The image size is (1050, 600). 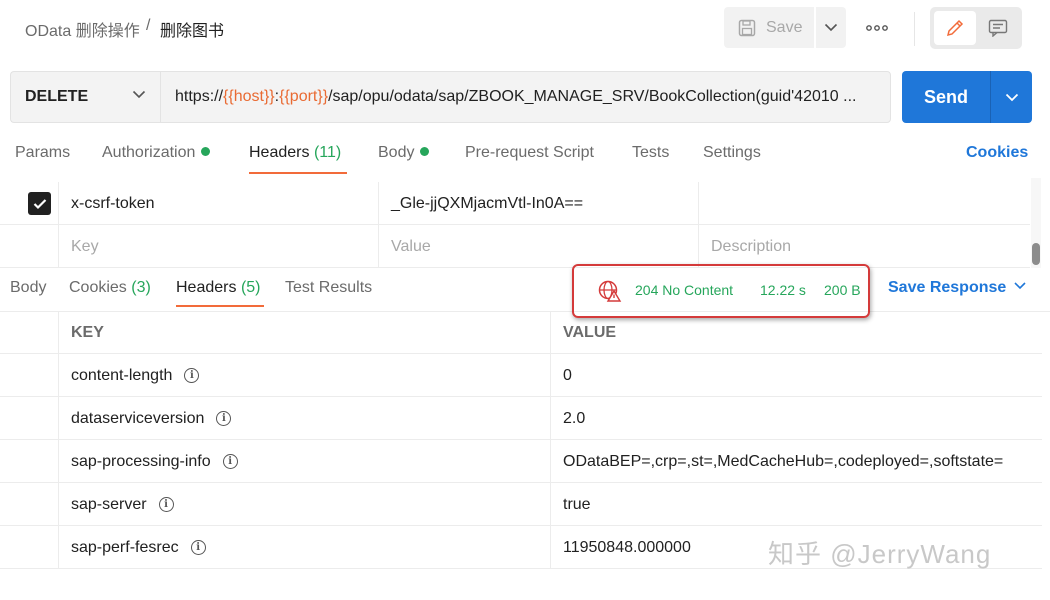 I want to click on tab-test-results: Test Results, so click(x=328, y=288).